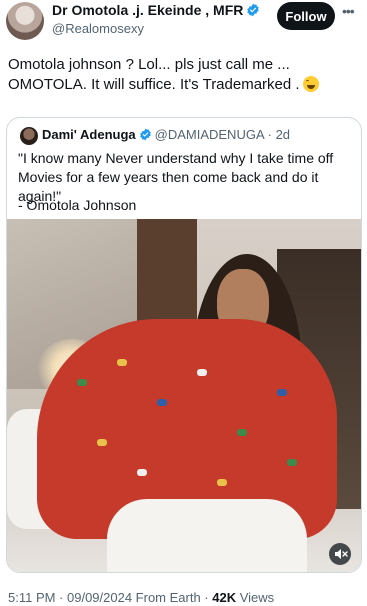 The image size is (367, 606). I want to click on verified-badge-icon, so click(253, 10).